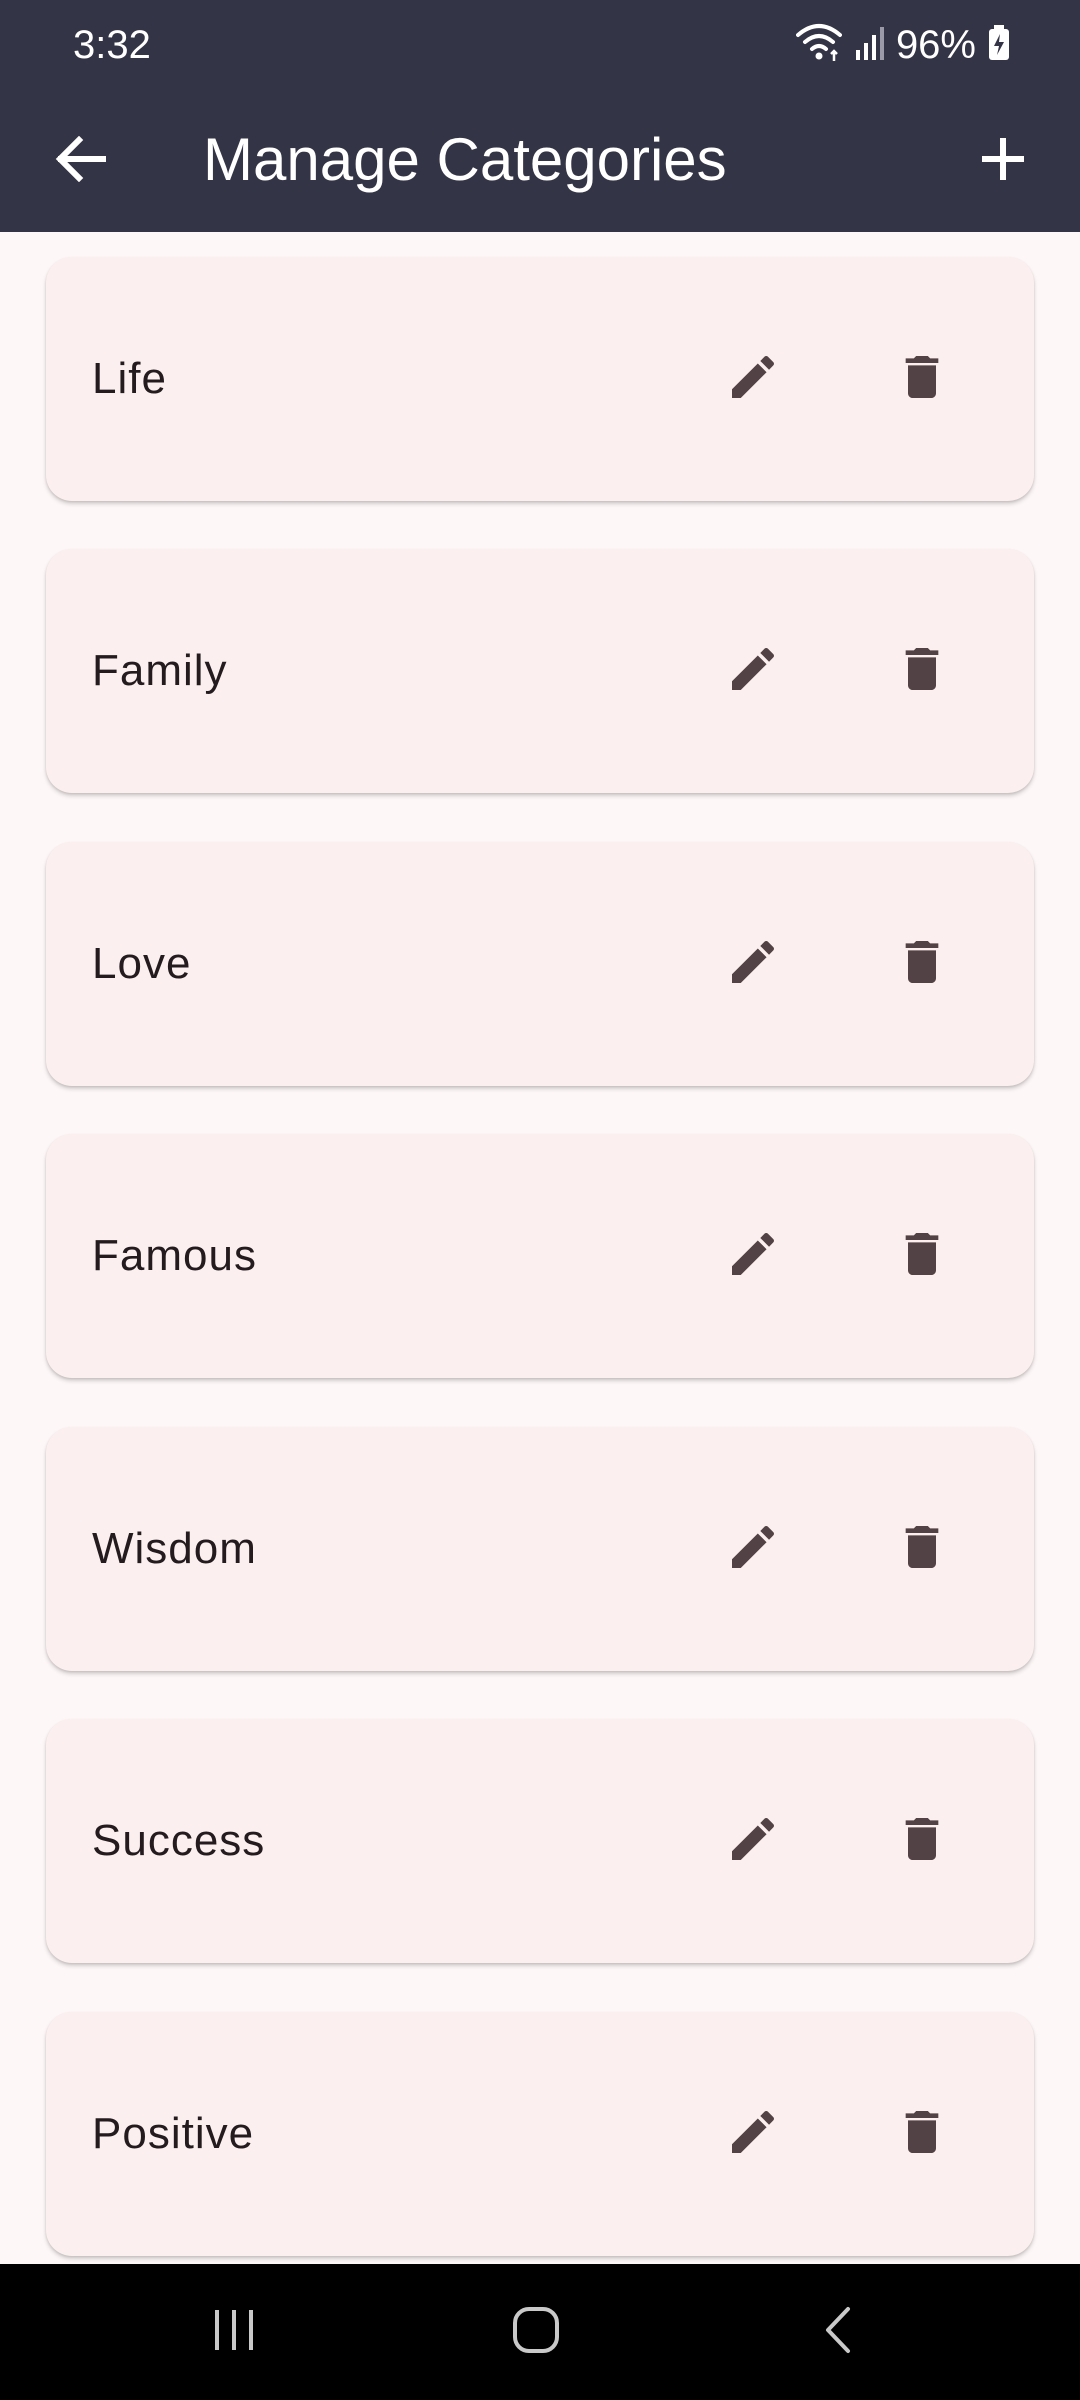  I want to click on system-back-button, so click(838, 2332).